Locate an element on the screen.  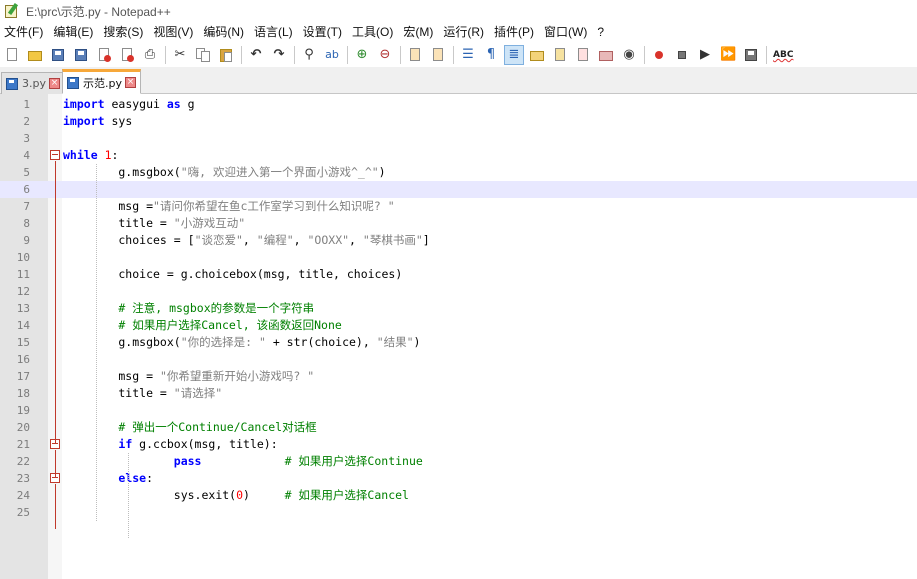
sync-vertical-button is located at coordinates (415, 55).